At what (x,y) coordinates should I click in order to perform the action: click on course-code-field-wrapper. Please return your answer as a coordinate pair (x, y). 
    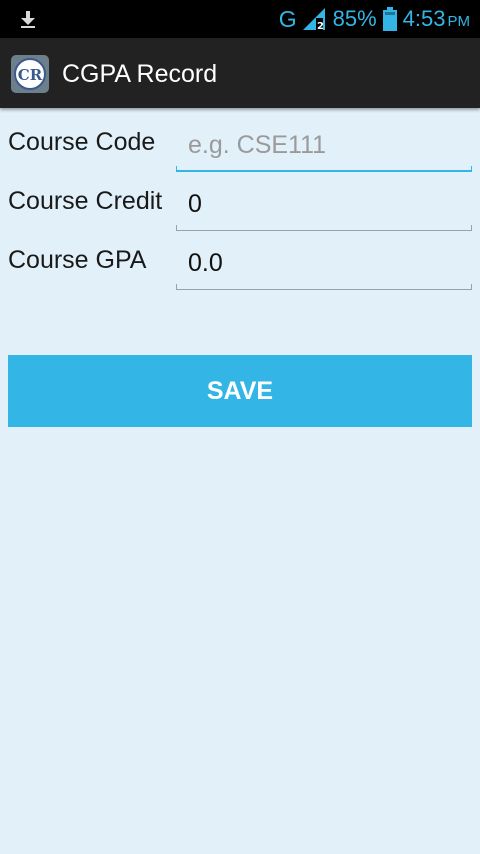
    Looking at the image, I should click on (324, 147).